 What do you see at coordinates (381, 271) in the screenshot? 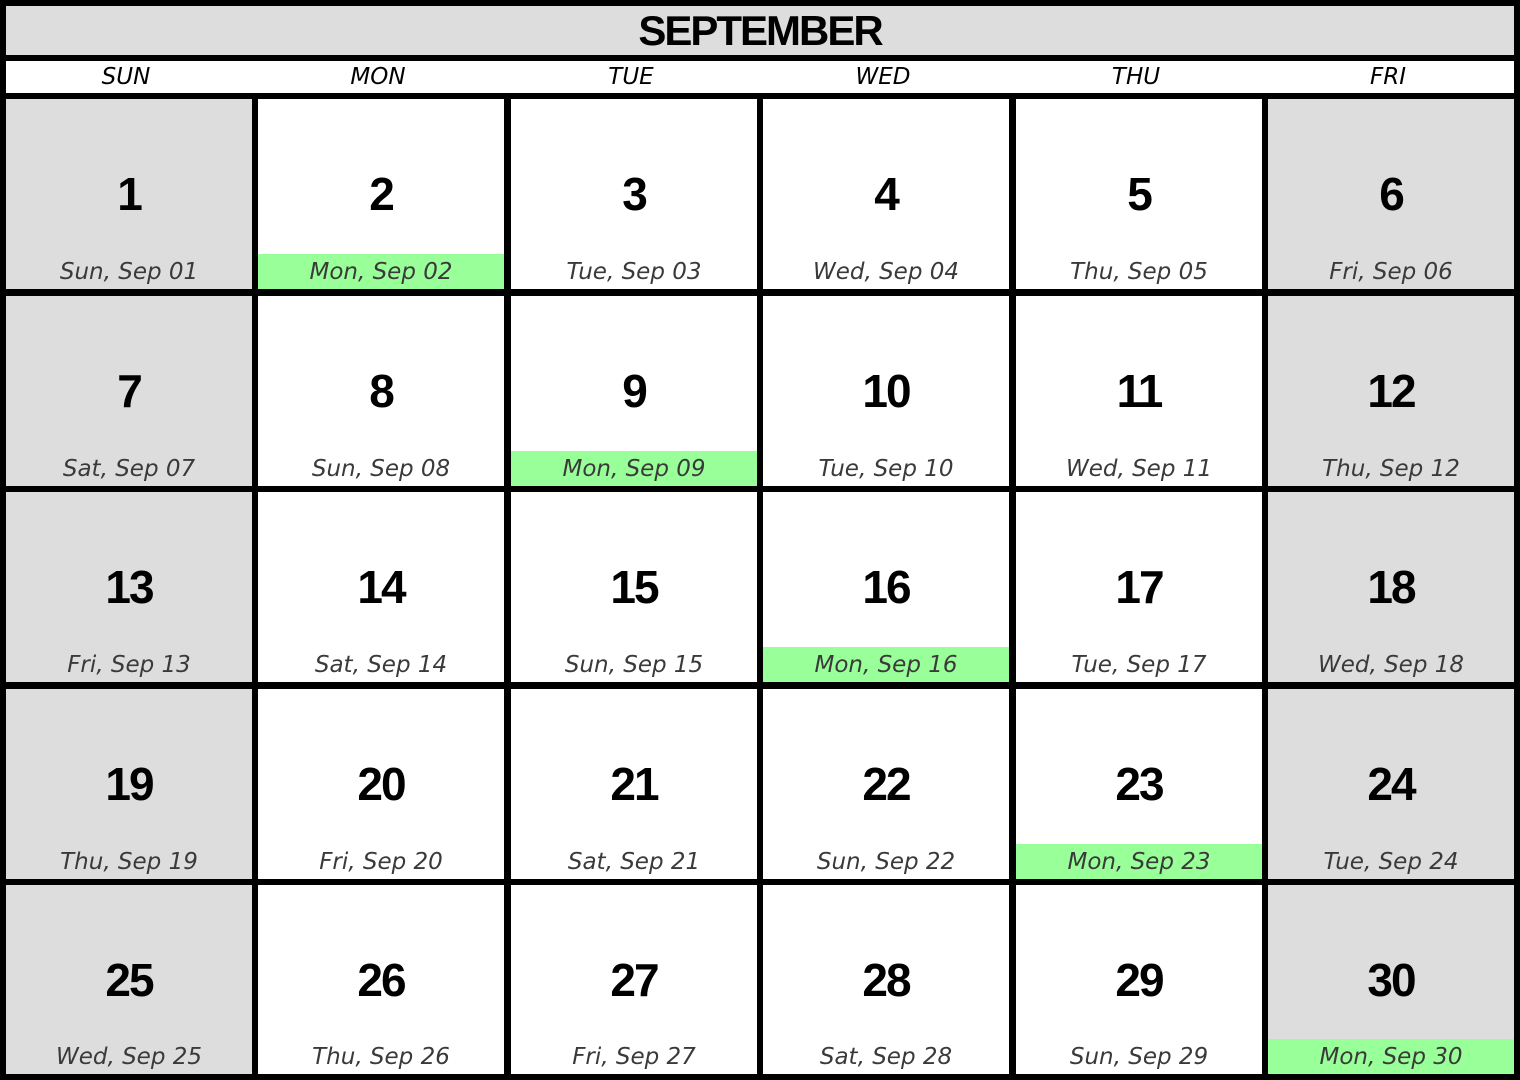
I see `date-label-highlighted: Mon, Sep 02` at bounding box center [381, 271].